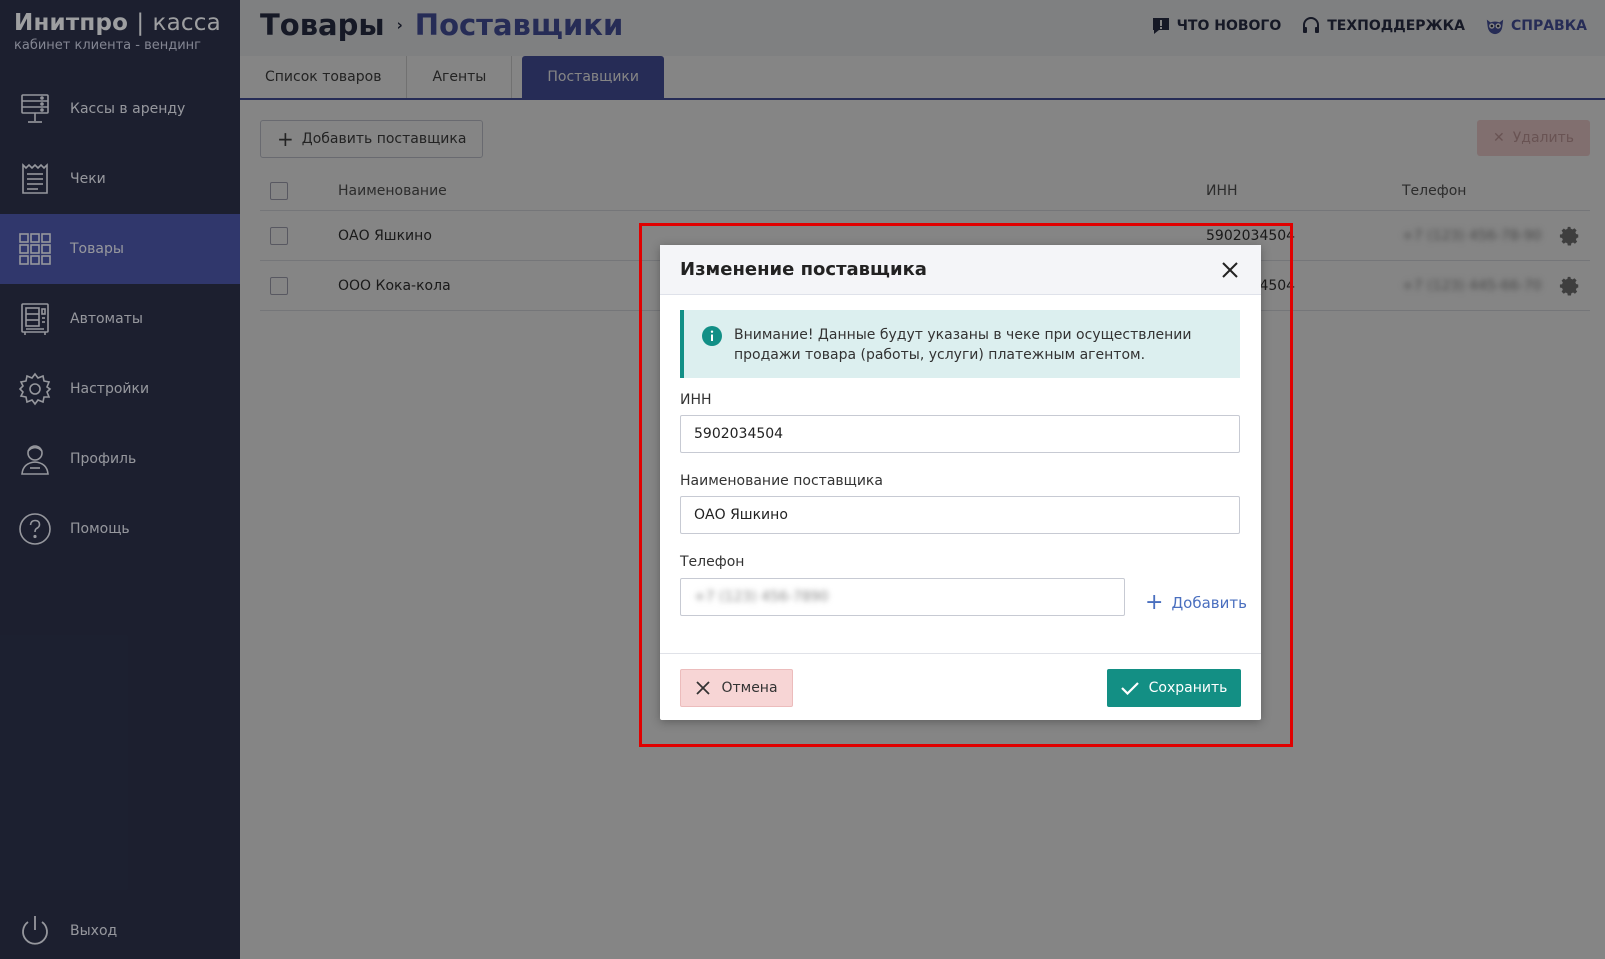 This screenshot has width=1605, height=959. Describe the element at coordinates (781, 481) in the screenshot. I see `supplier-name-label: Наименование поставщика` at that location.